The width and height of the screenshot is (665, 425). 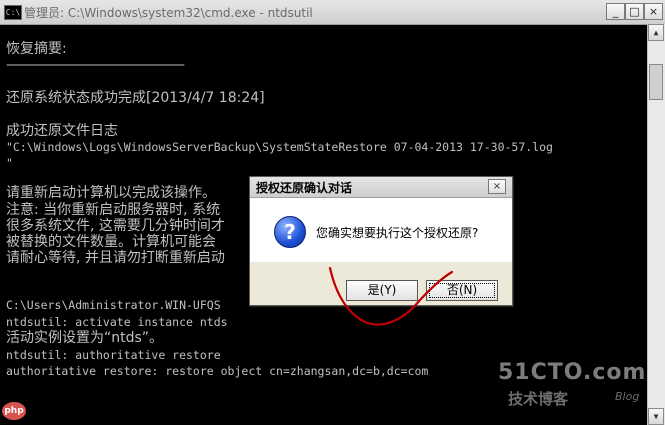 What do you see at coordinates (14, 411) in the screenshot?
I see `php-logo: php` at bounding box center [14, 411].